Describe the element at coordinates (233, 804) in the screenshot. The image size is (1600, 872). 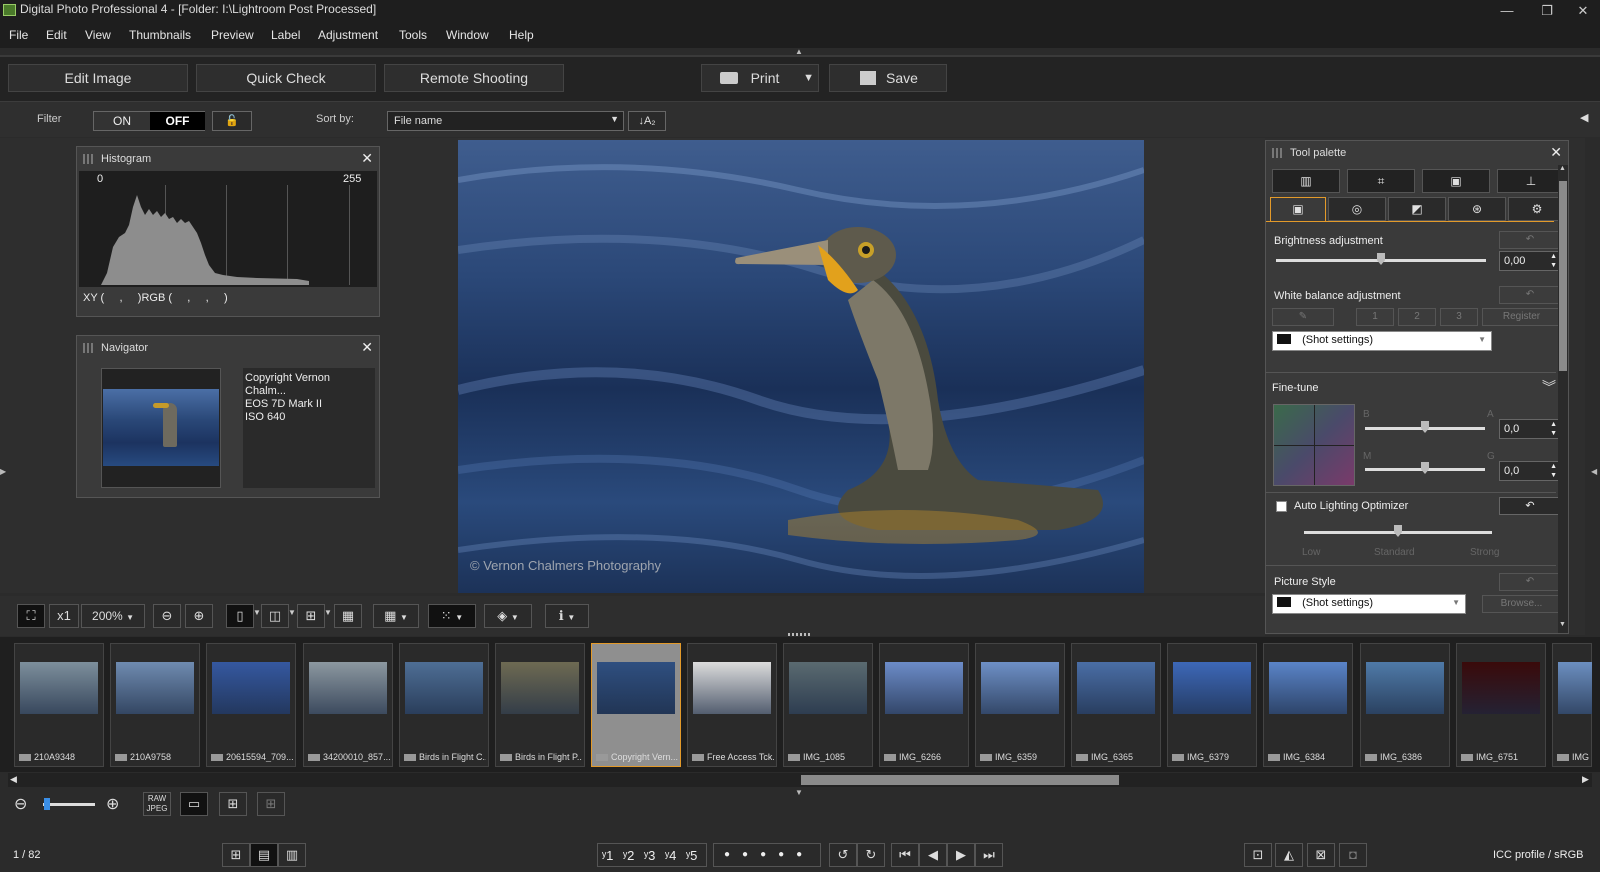
I see `grid-view-icon: ⊞` at that location.